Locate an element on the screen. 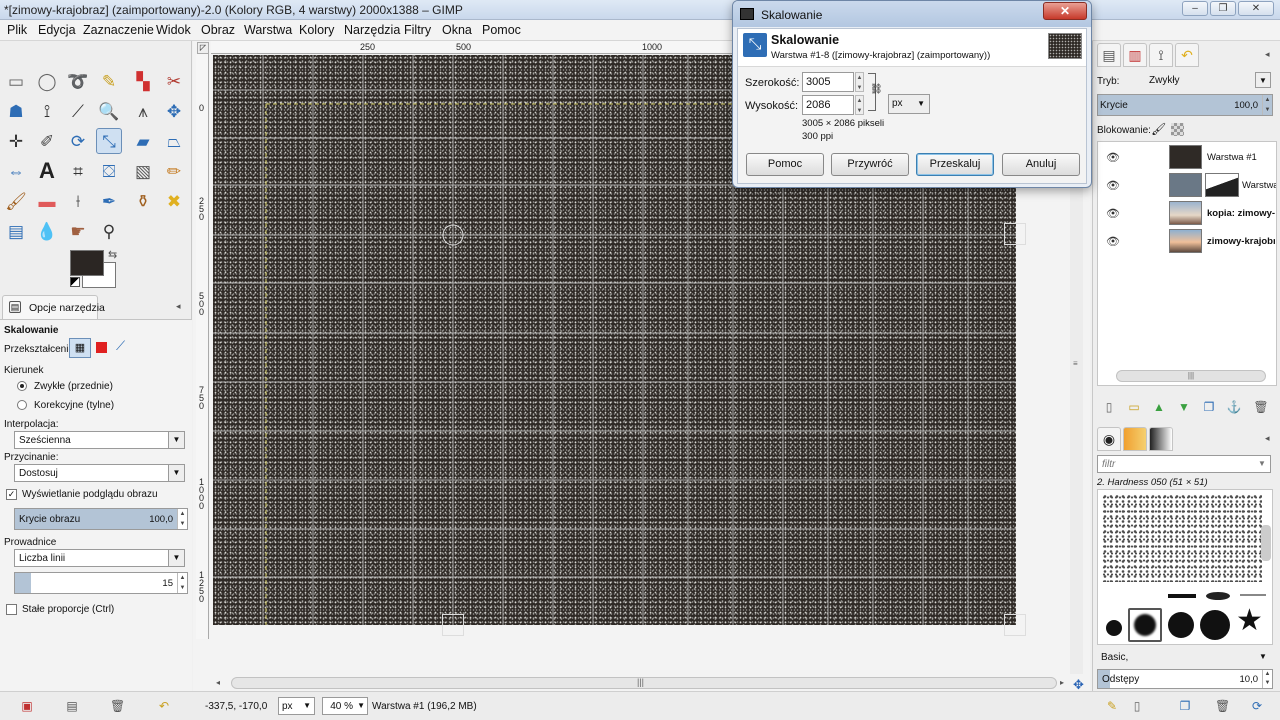 This screenshot has height=720, width=1280. delete-icon: 🗑 is located at coordinates (117, 706).